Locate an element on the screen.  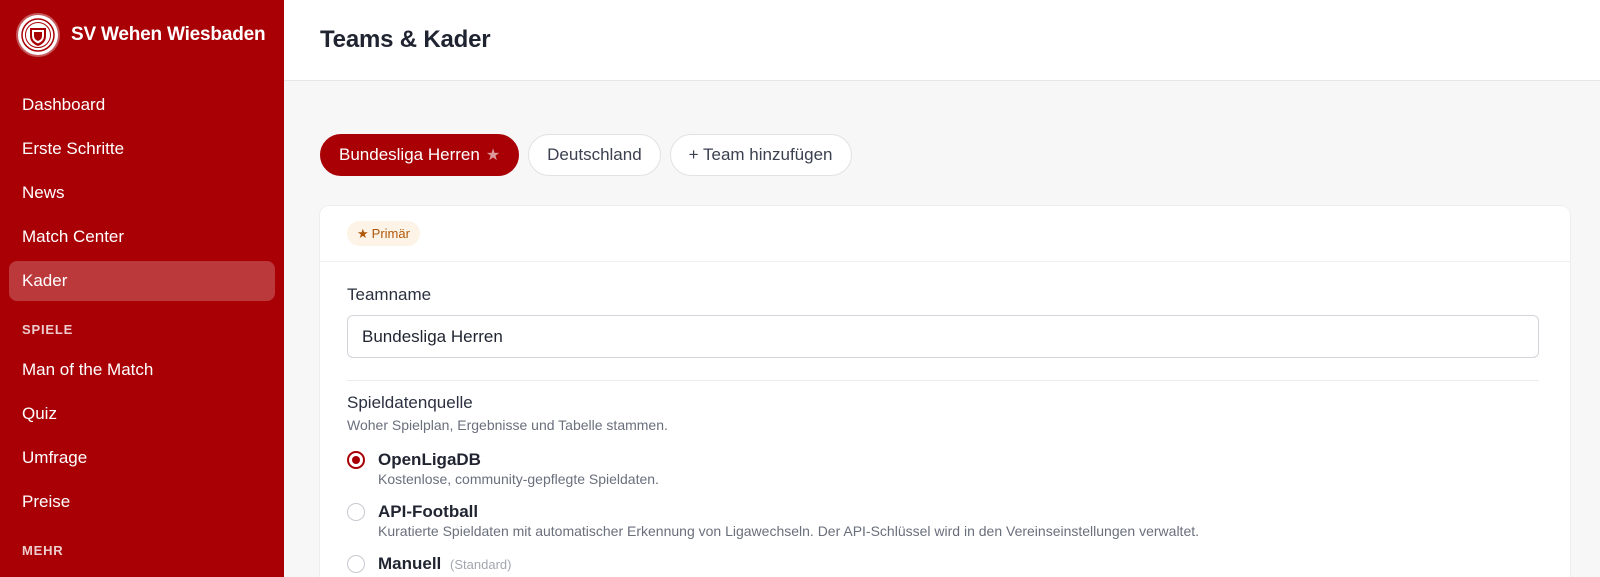
primary-badge: ★ Primär is located at coordinates (383, 233).